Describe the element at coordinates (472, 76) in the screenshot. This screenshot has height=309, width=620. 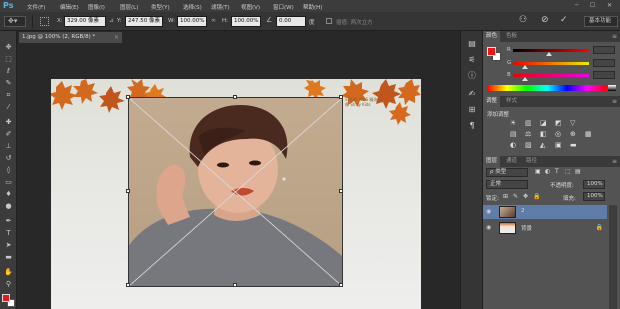
I see `info-panel-icon: ⓘ` at that location.